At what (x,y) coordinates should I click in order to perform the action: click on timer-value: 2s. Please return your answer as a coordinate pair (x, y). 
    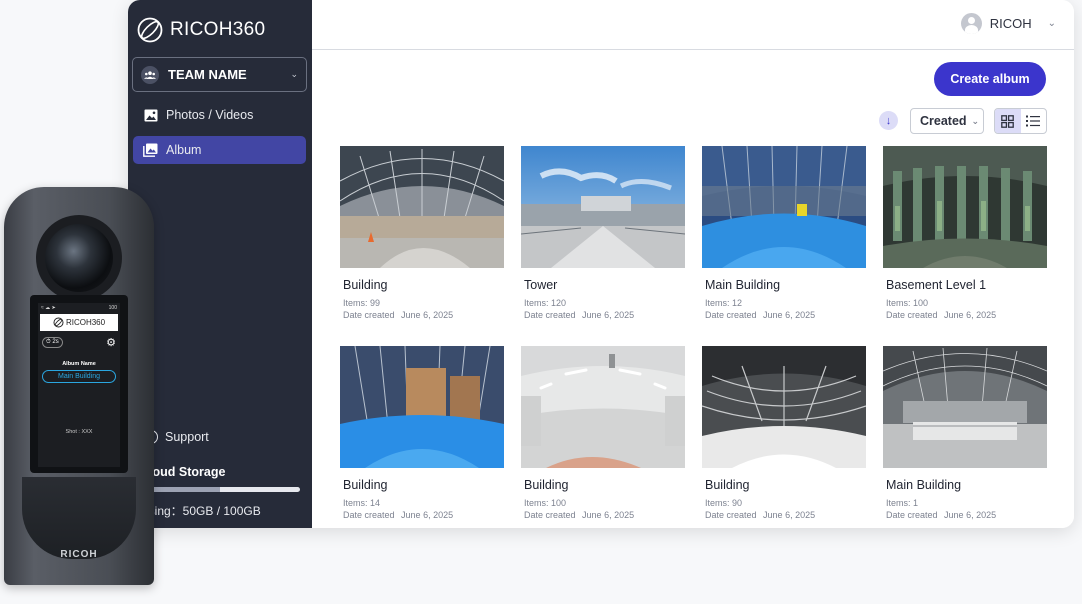
    Looking at the image, I should click on (55, 342).